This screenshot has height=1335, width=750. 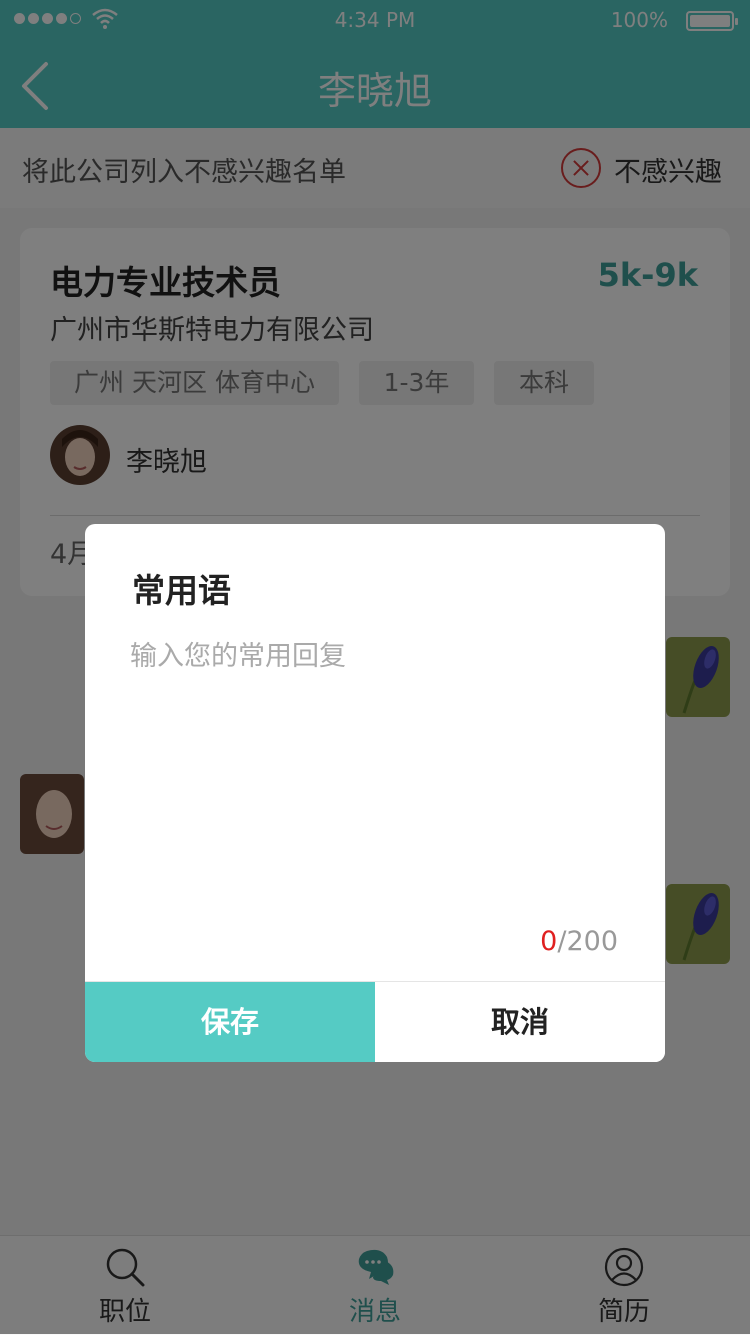 What do you see at coordinates (375, 774) in the screenshot?
I see `phrase-input` at bounding box center [375, 774].